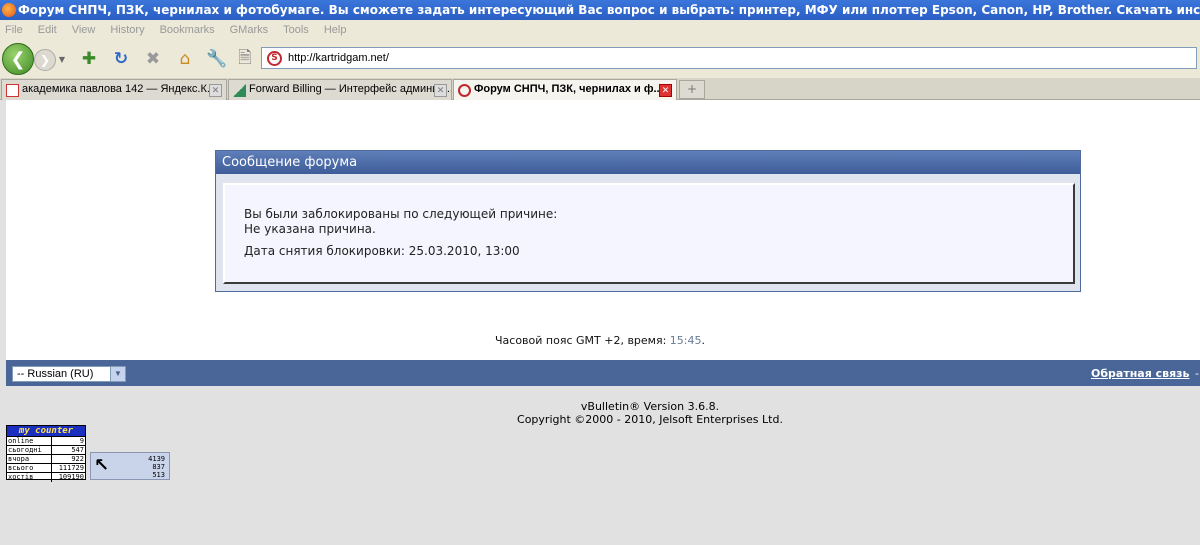 Image resolution: width=1200 pixels, height=545 pixels. What do you see at coordinates (310, 229) in the screenshot?
I see `ban-reason: Не указана причина.` at bounding box center [310, 229].